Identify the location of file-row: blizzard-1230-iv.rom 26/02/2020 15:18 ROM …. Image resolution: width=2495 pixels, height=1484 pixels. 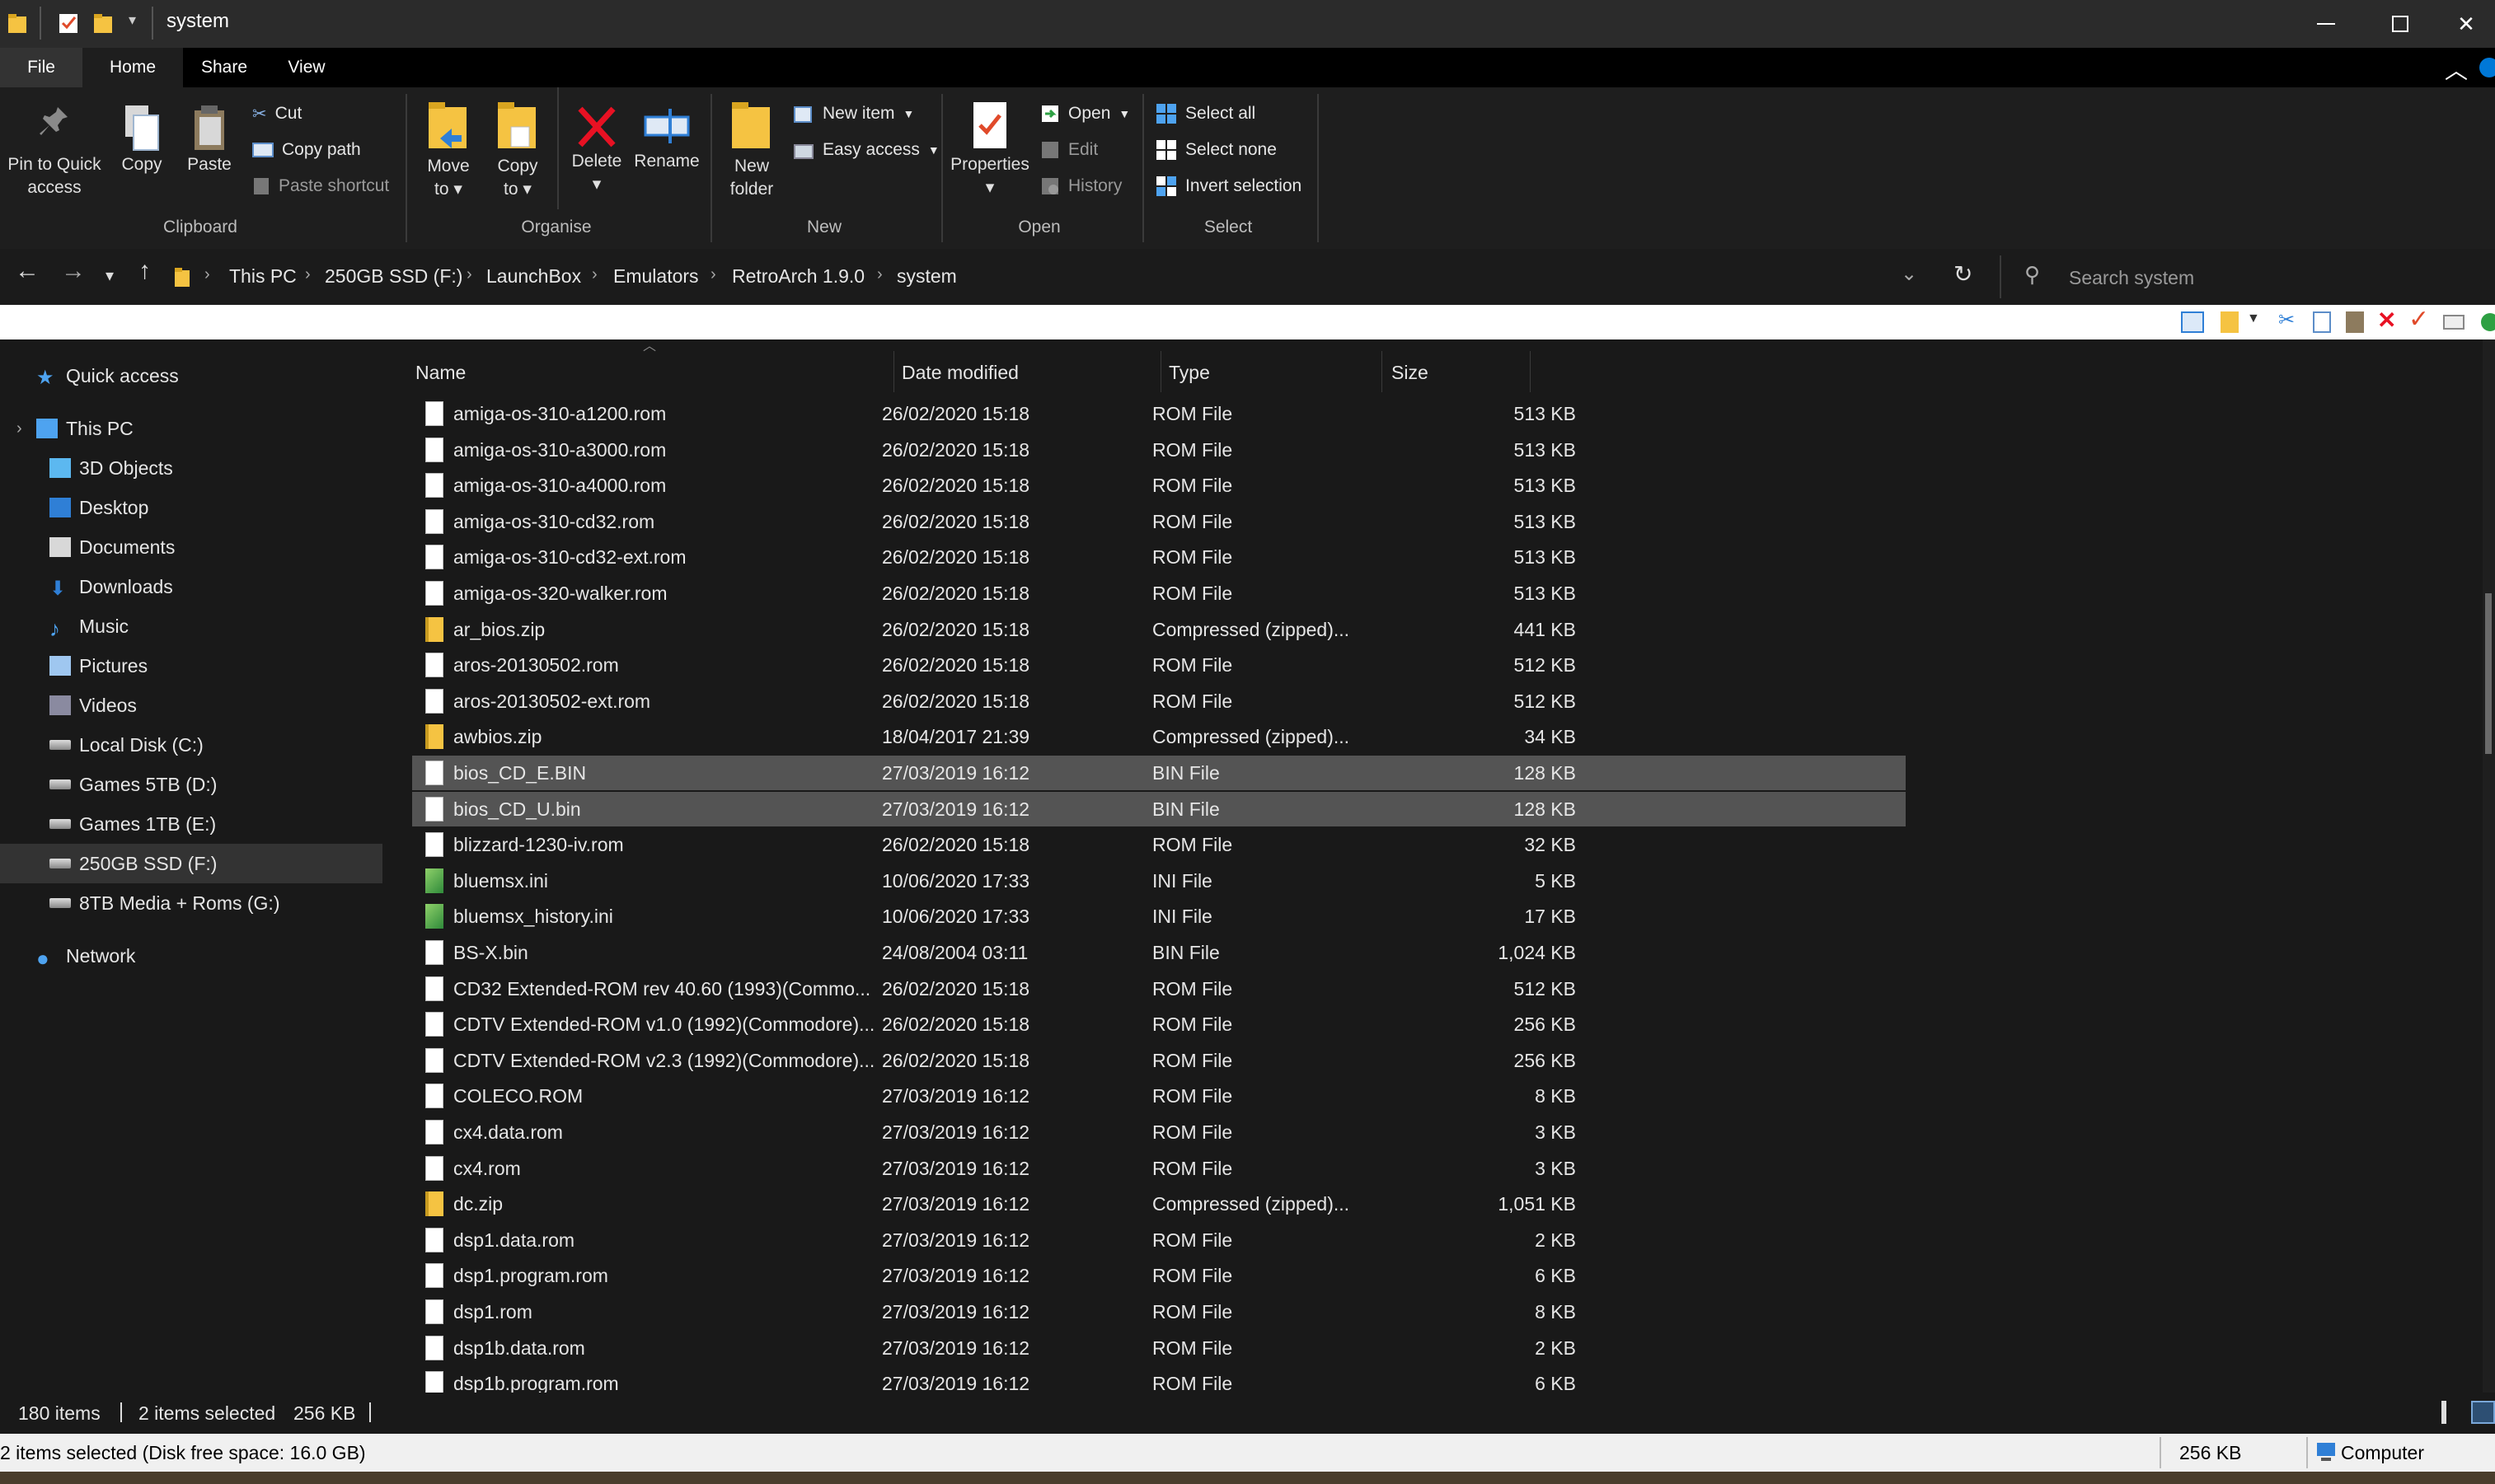
(1159, 845).